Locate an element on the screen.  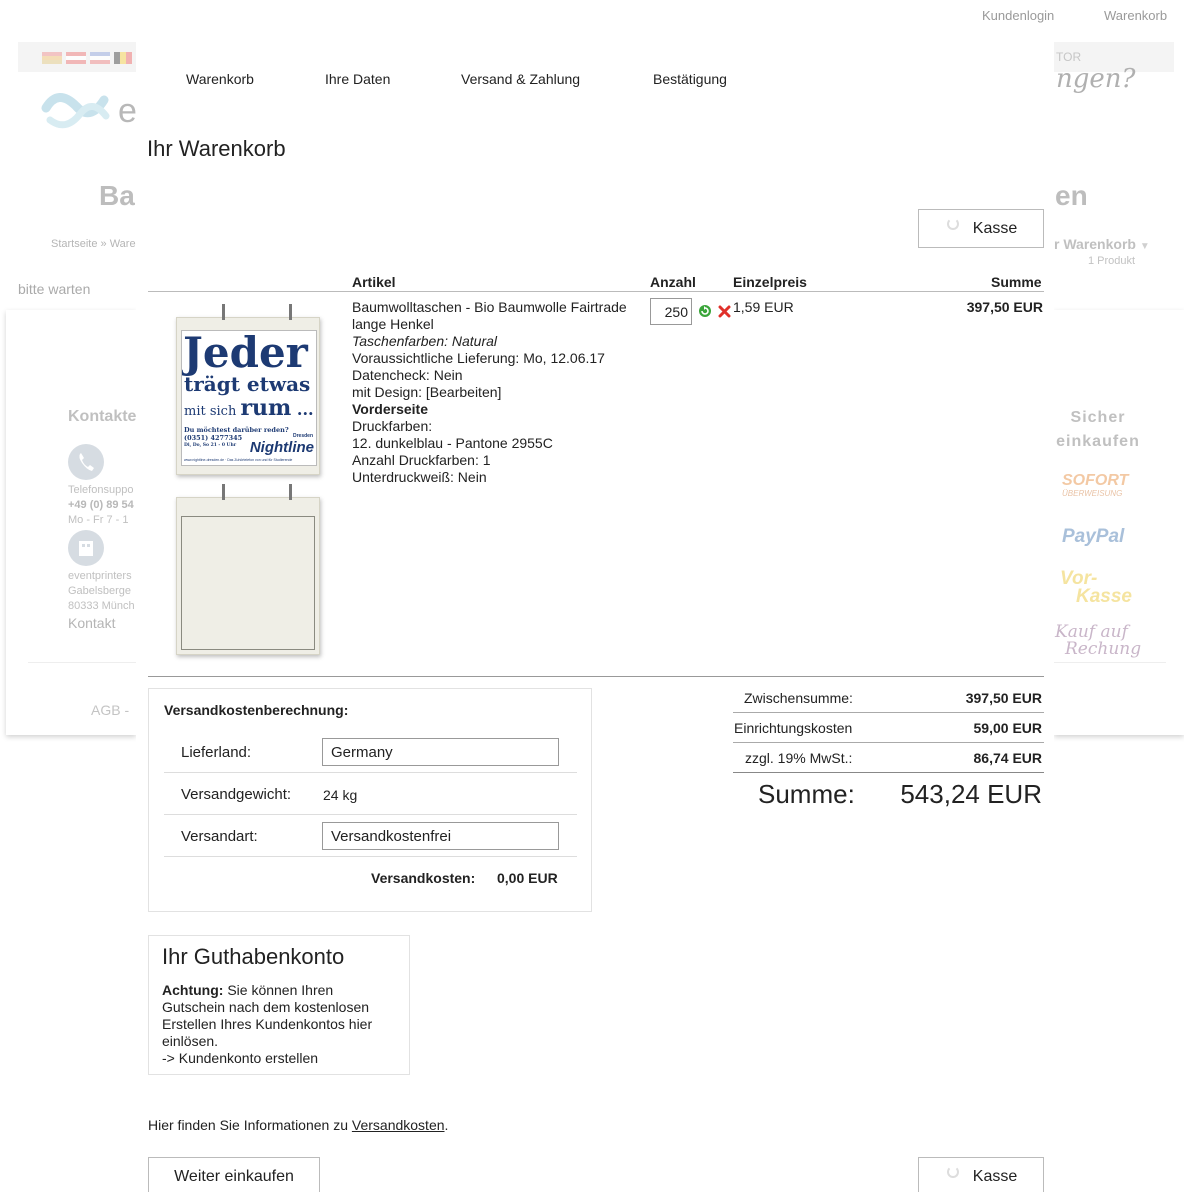
shipping-costs-link: Versandkosten is located at coordinates (398, 1125).